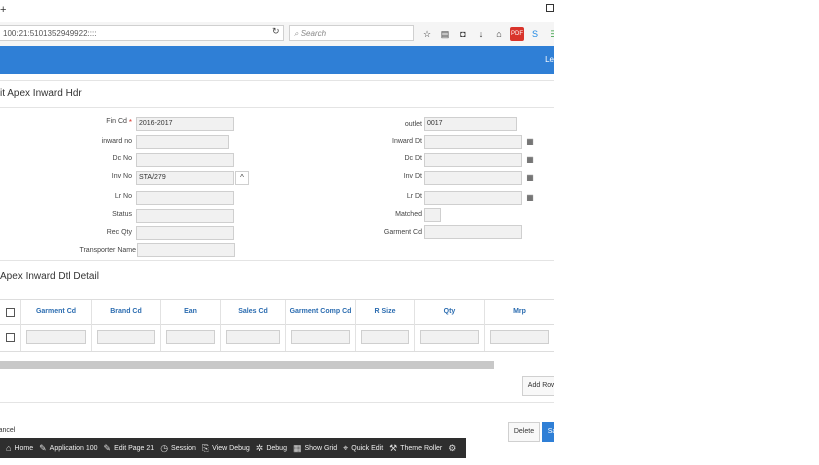  I want to click on inward-no-label: inward no, so click(116, 141).